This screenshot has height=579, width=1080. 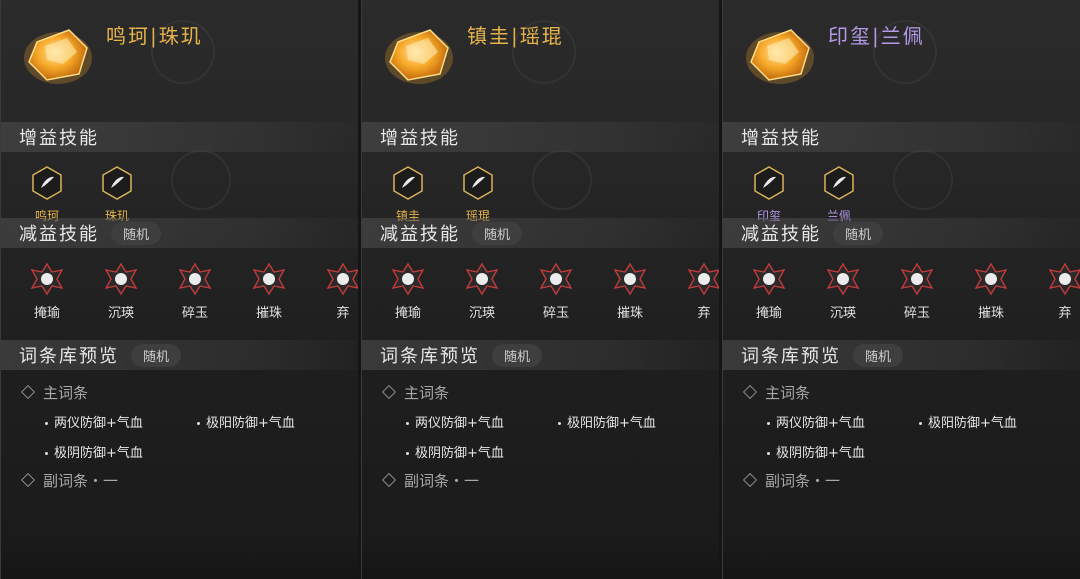 I want to click on sword-icon, so click(x=769, y=183).